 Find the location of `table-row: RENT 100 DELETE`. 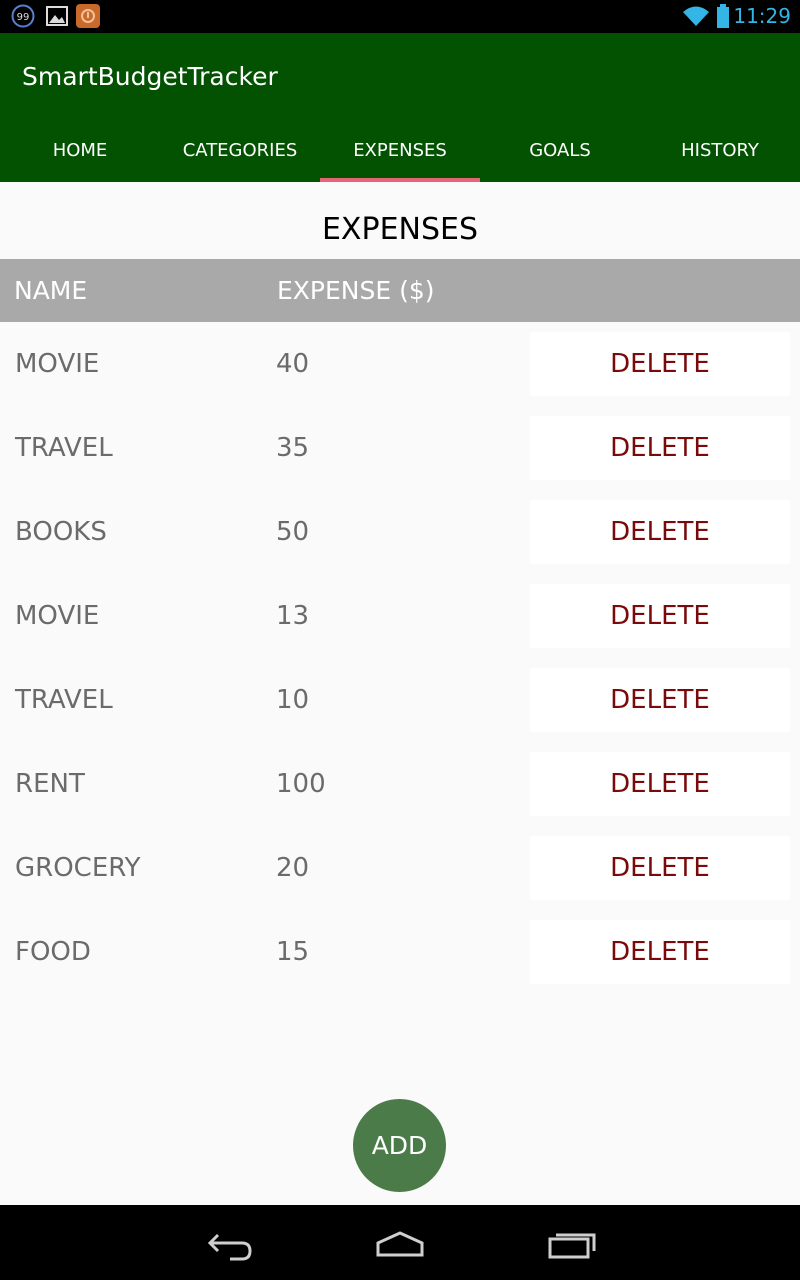

table-row: RENT 100 DELETE is located at coordinates (400, 784).